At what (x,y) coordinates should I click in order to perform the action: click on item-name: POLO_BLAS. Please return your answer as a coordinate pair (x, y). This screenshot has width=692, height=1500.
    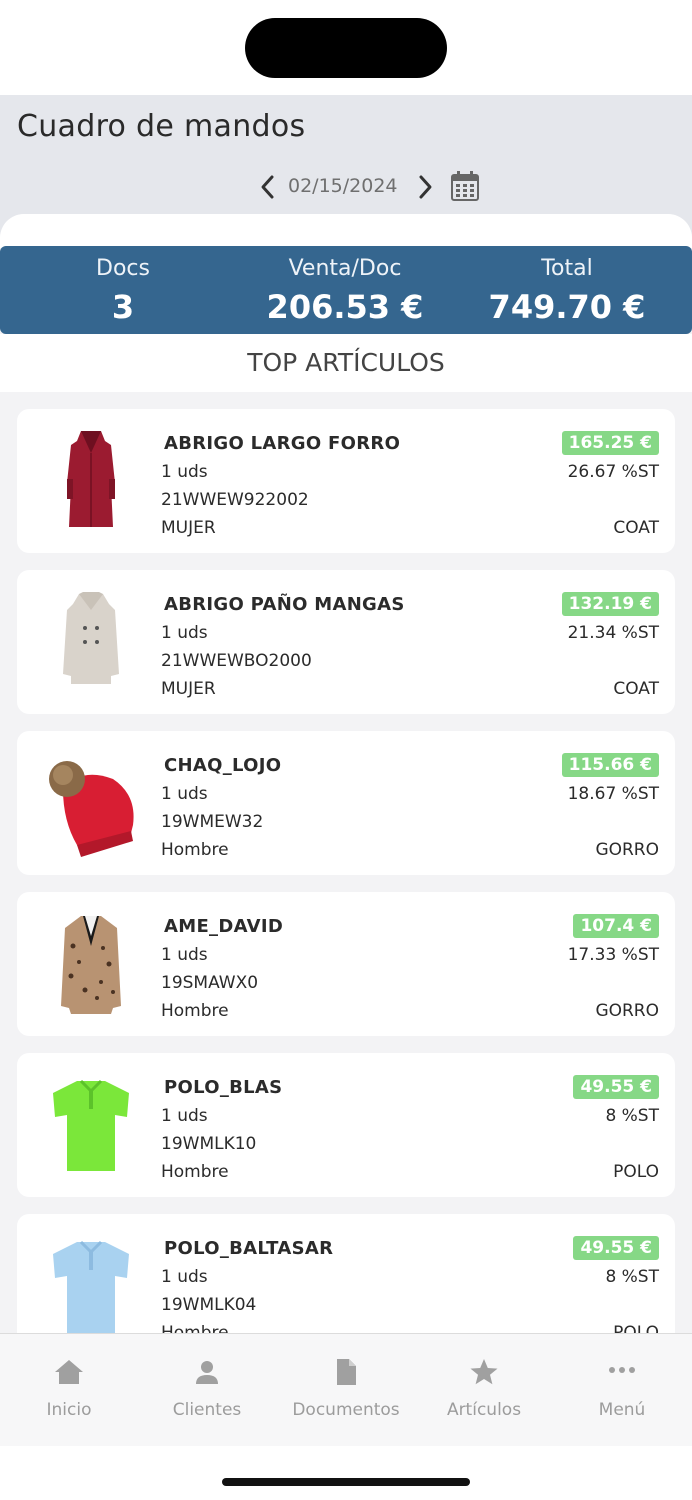
    Looking at the image, I should click on (223, 1087).